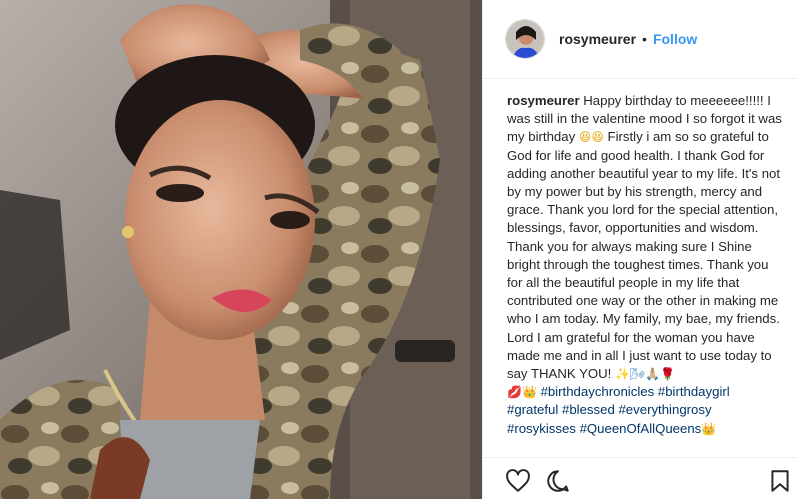 This screenshot has width=797, height=499. Describe the element at coordinates (640, 478) in the screenshot. I see `post-actions` at that location.